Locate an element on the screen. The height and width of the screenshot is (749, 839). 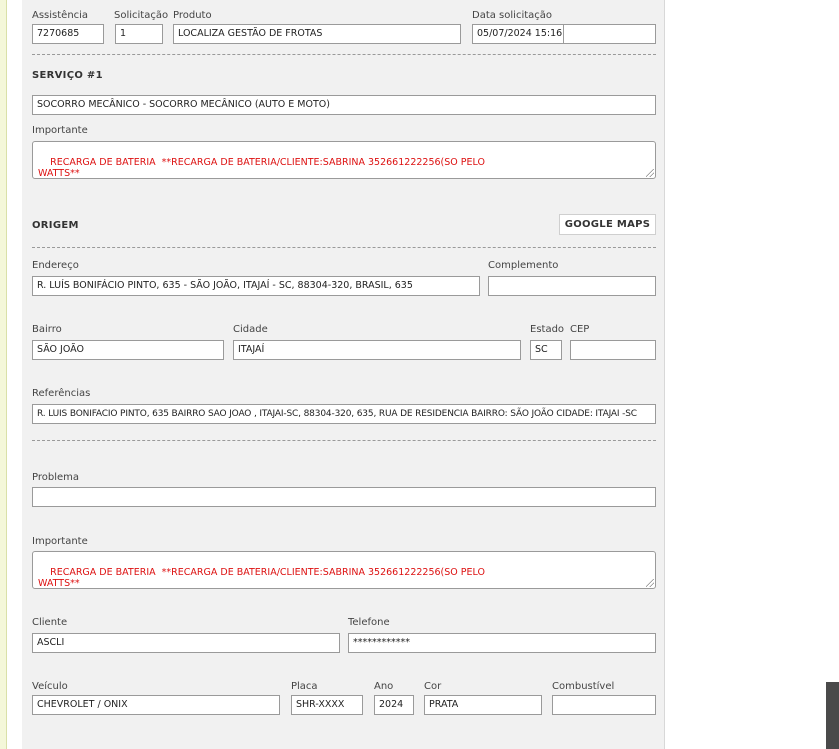
left-rail is located at coordinates (3, 374).